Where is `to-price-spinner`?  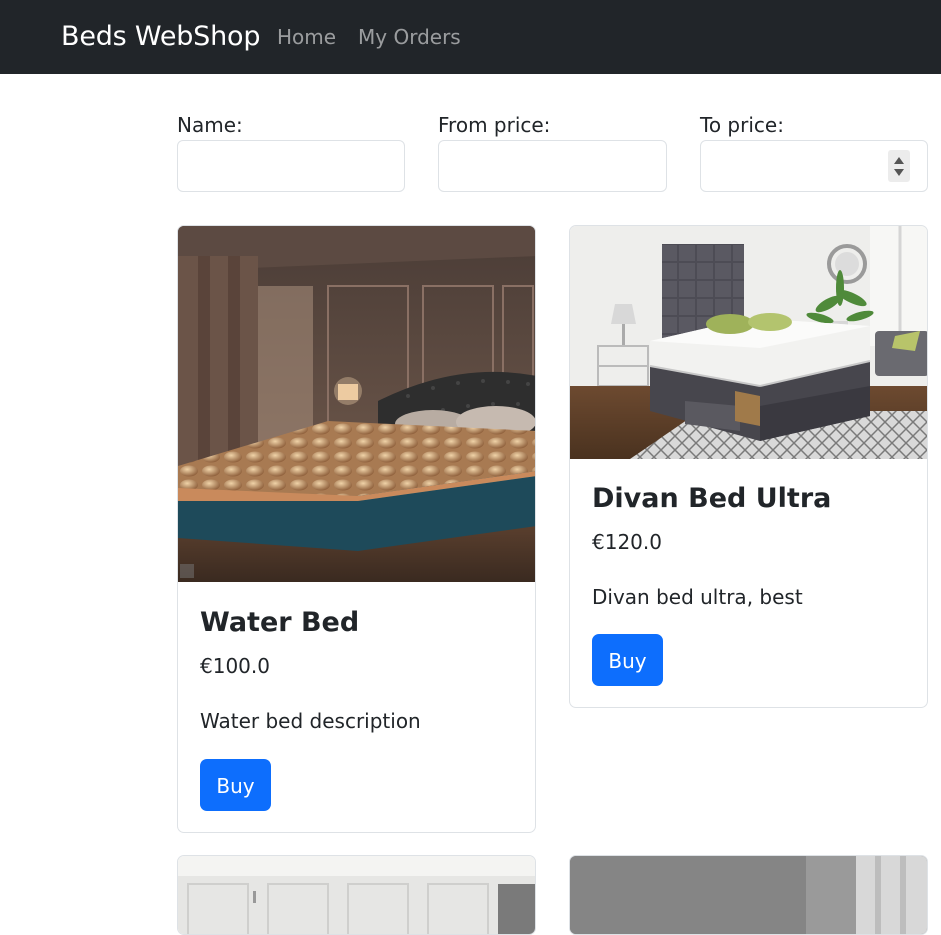
to-price-spinner is located at coordinates (899, 166).